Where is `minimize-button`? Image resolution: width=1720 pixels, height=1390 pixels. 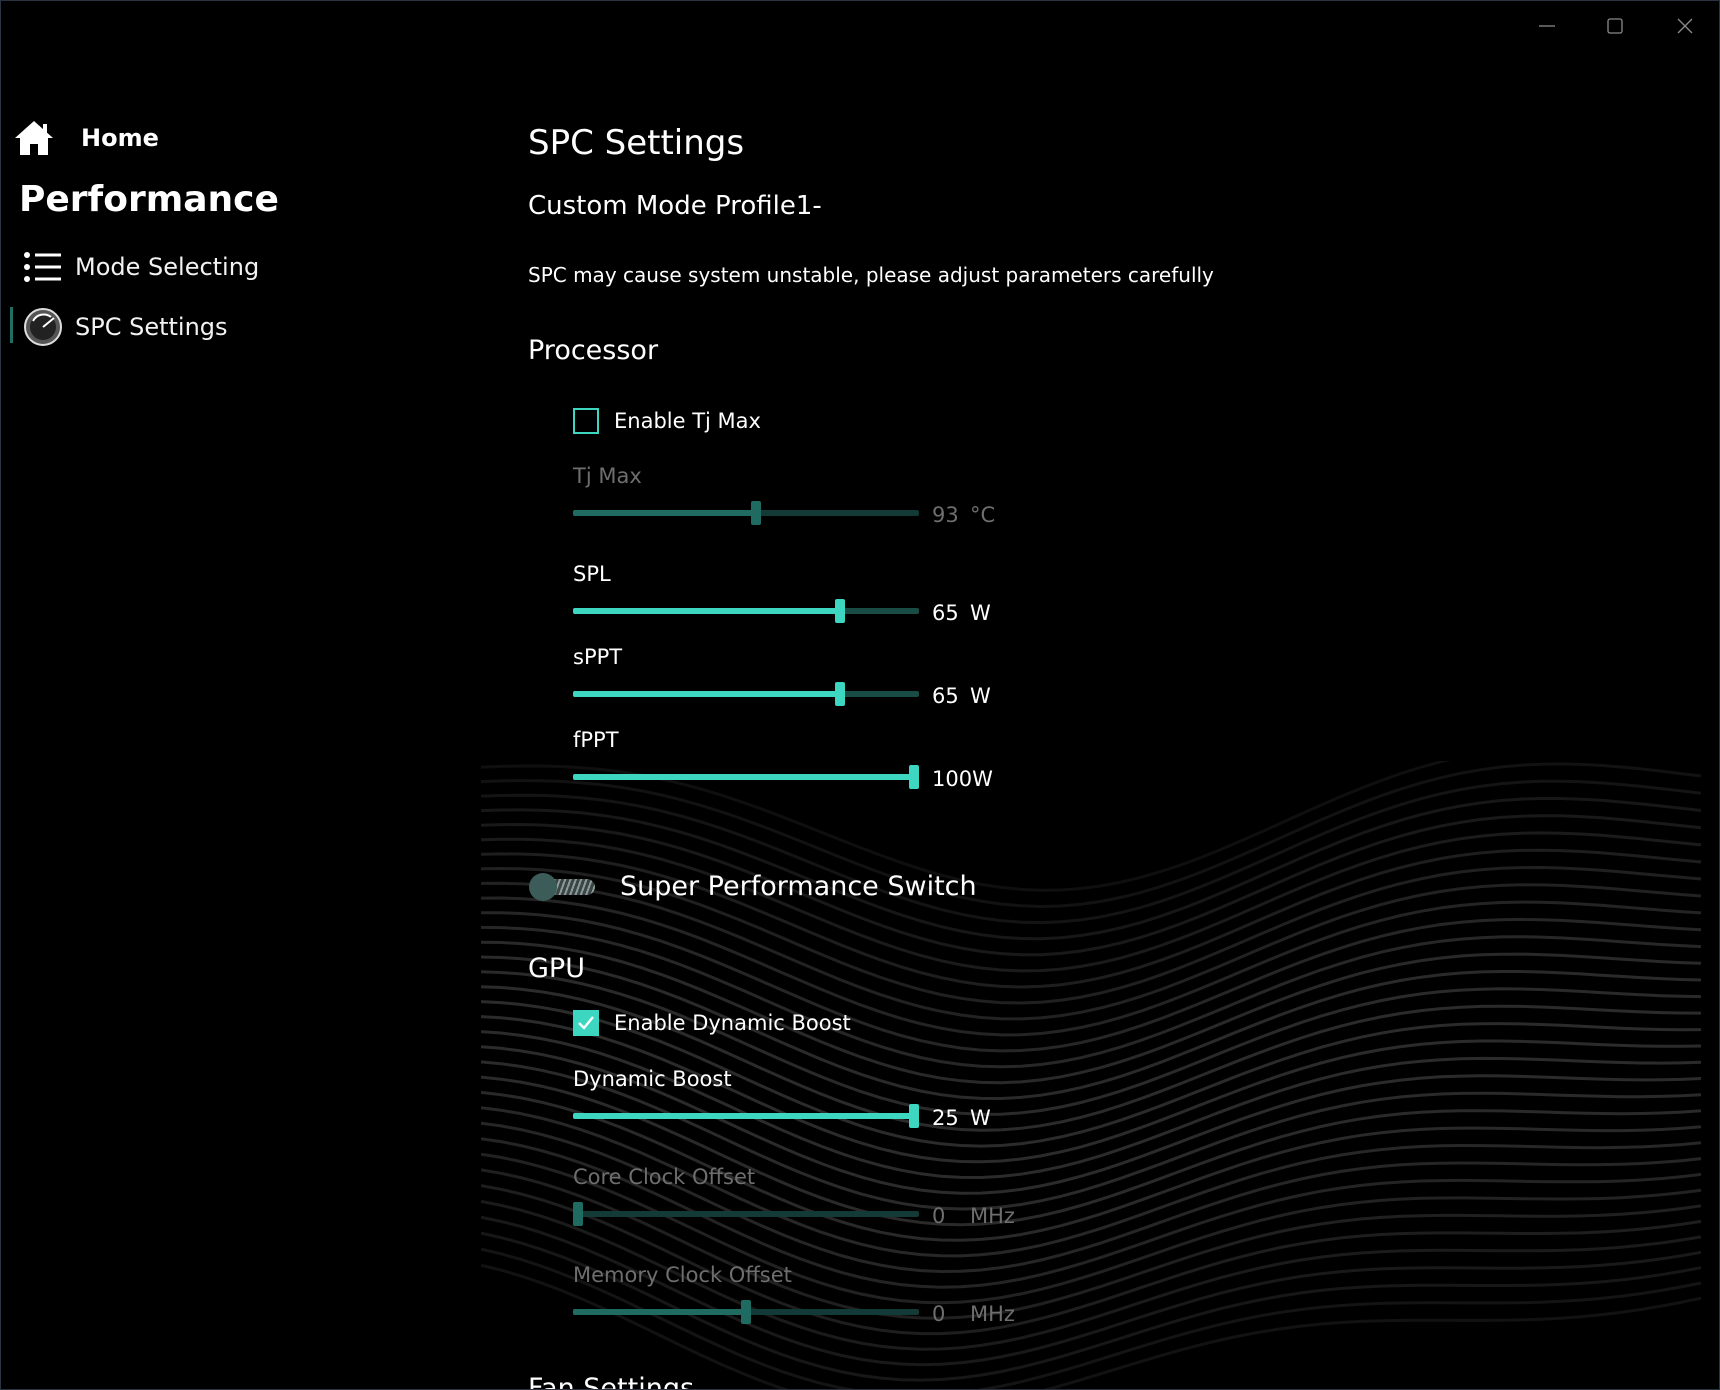 minimize-button is located at coordinates (1547, 26).